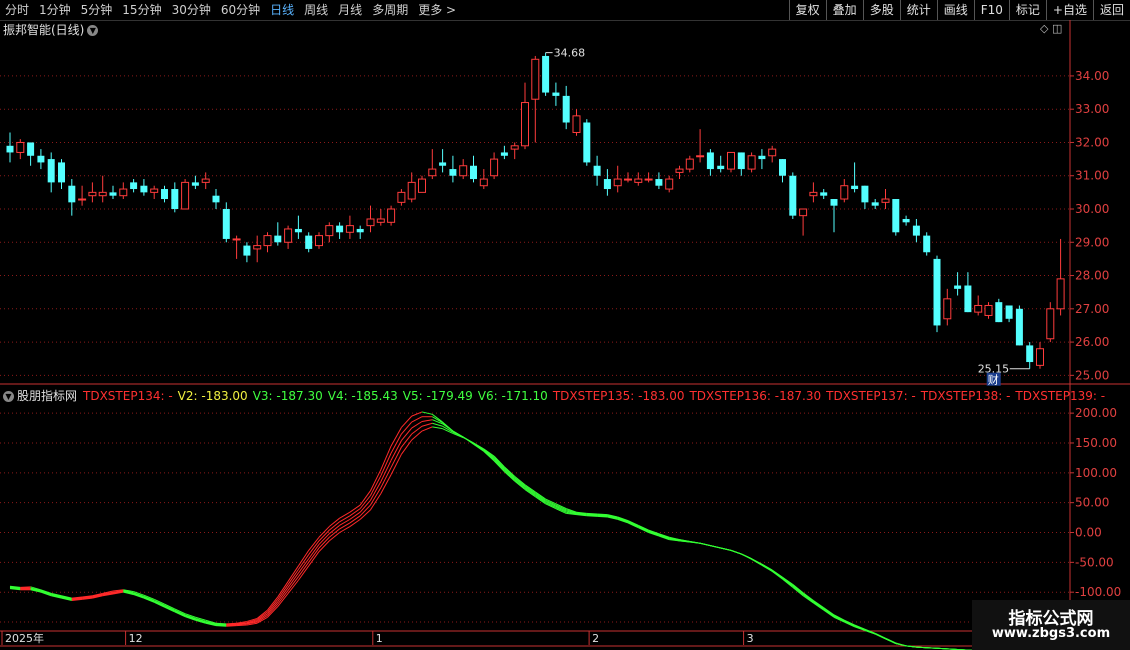 The image size is (1130, 650). I want to click on tab-multi-period: 多周期, so click(390, 10).